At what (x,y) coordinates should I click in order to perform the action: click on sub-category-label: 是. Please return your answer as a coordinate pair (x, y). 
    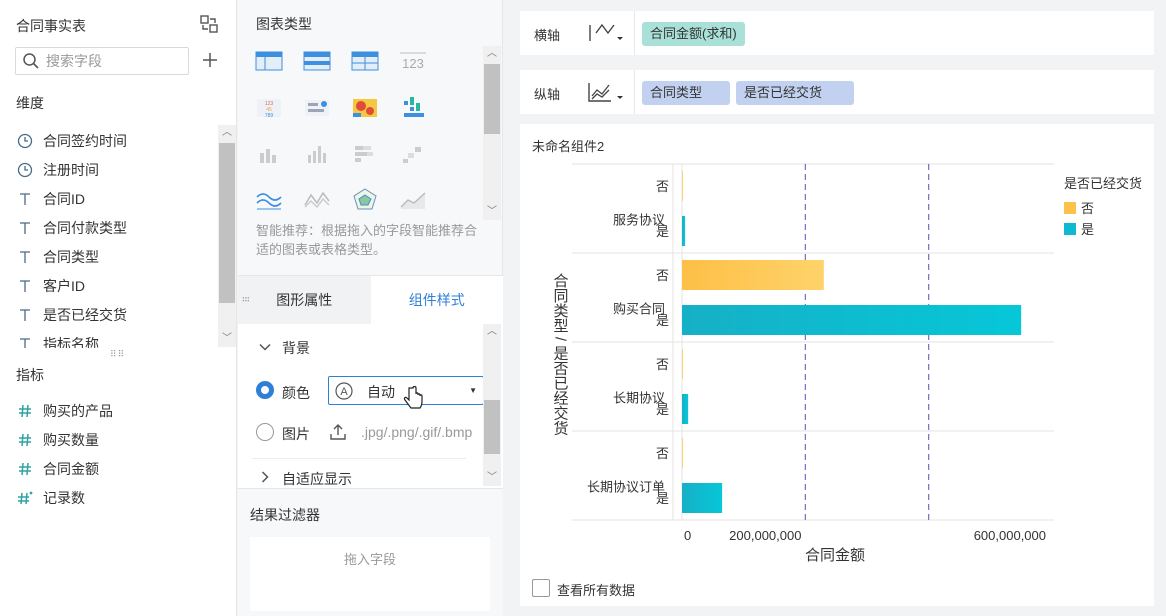
    Looking at the image, I should click on (662, 231).